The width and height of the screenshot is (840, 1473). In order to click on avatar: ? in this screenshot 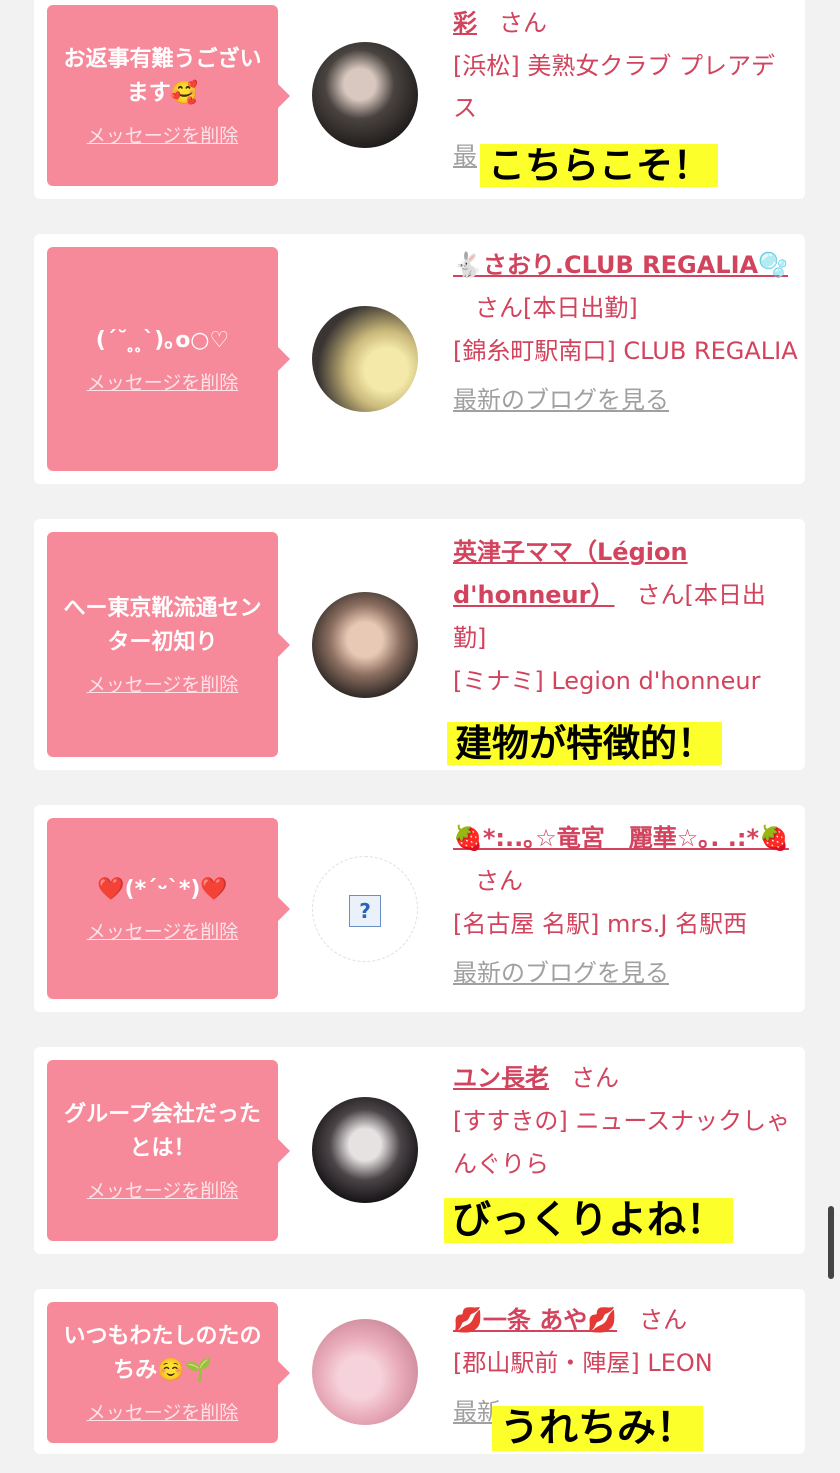, I will do `click(365, 909)`.